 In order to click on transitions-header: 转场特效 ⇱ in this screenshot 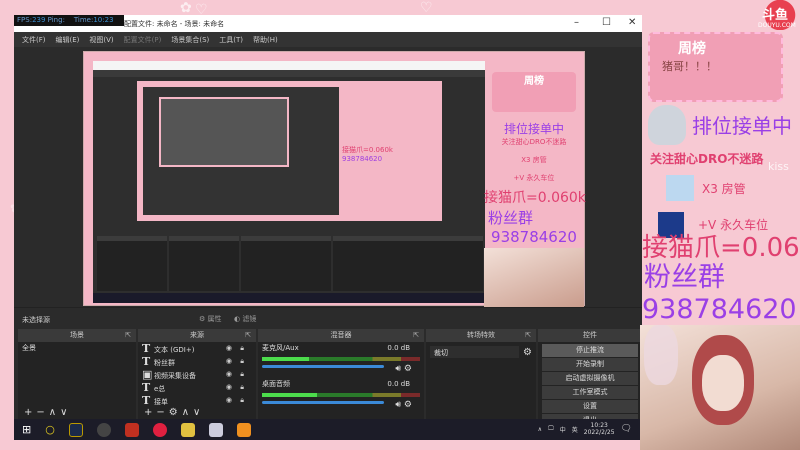, I will do `click(481, 335)`.